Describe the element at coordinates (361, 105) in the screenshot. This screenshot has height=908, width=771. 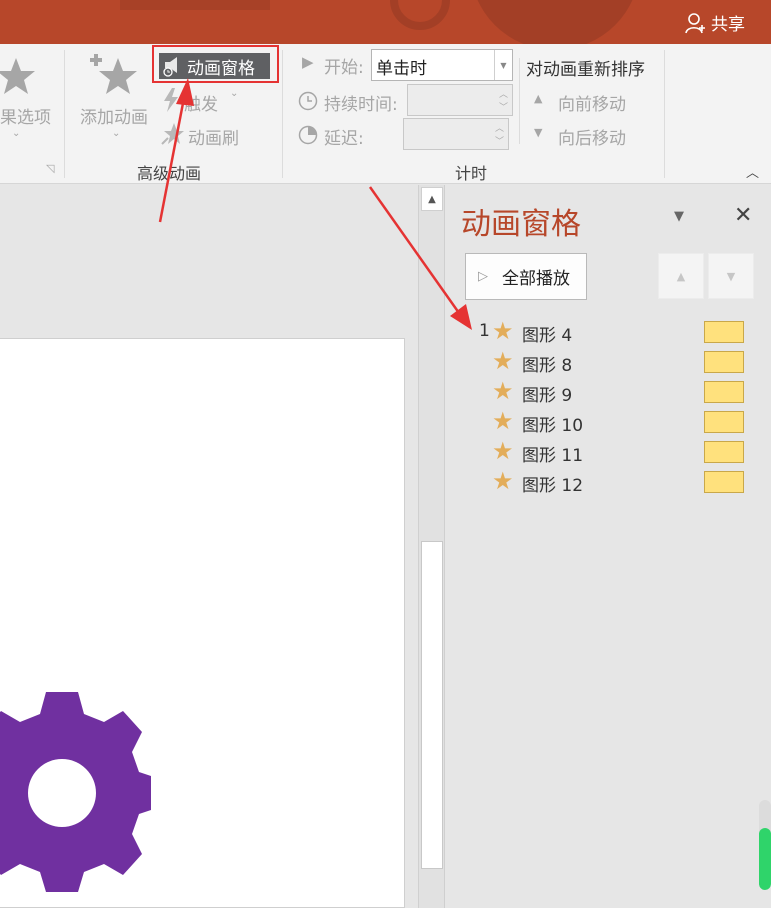
I see `duration-label: 持续时间:` at that location.